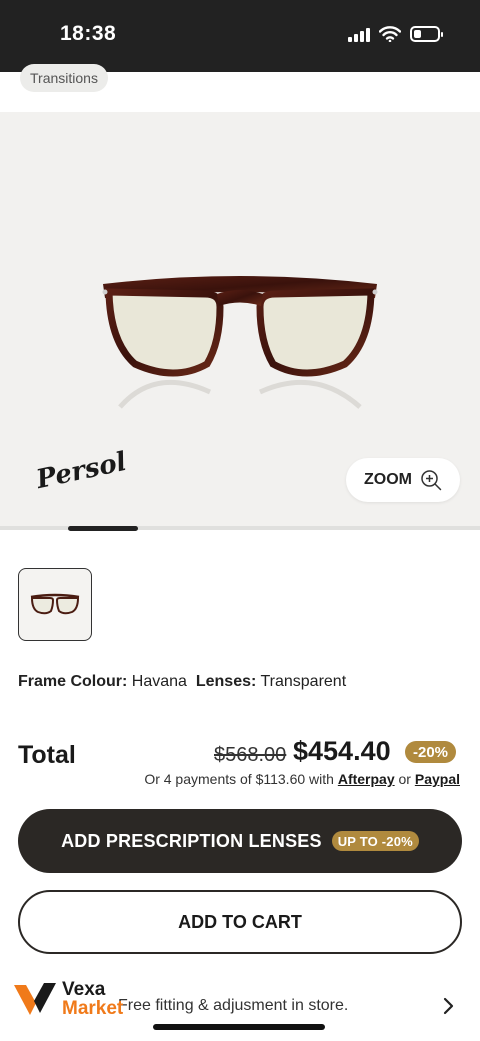 This screenshot has width=480, height=1041. Describe the element at coordinates (375, 841) in the screenshot. I see `prescription-discount-badge: UP TO -20%` at that location.